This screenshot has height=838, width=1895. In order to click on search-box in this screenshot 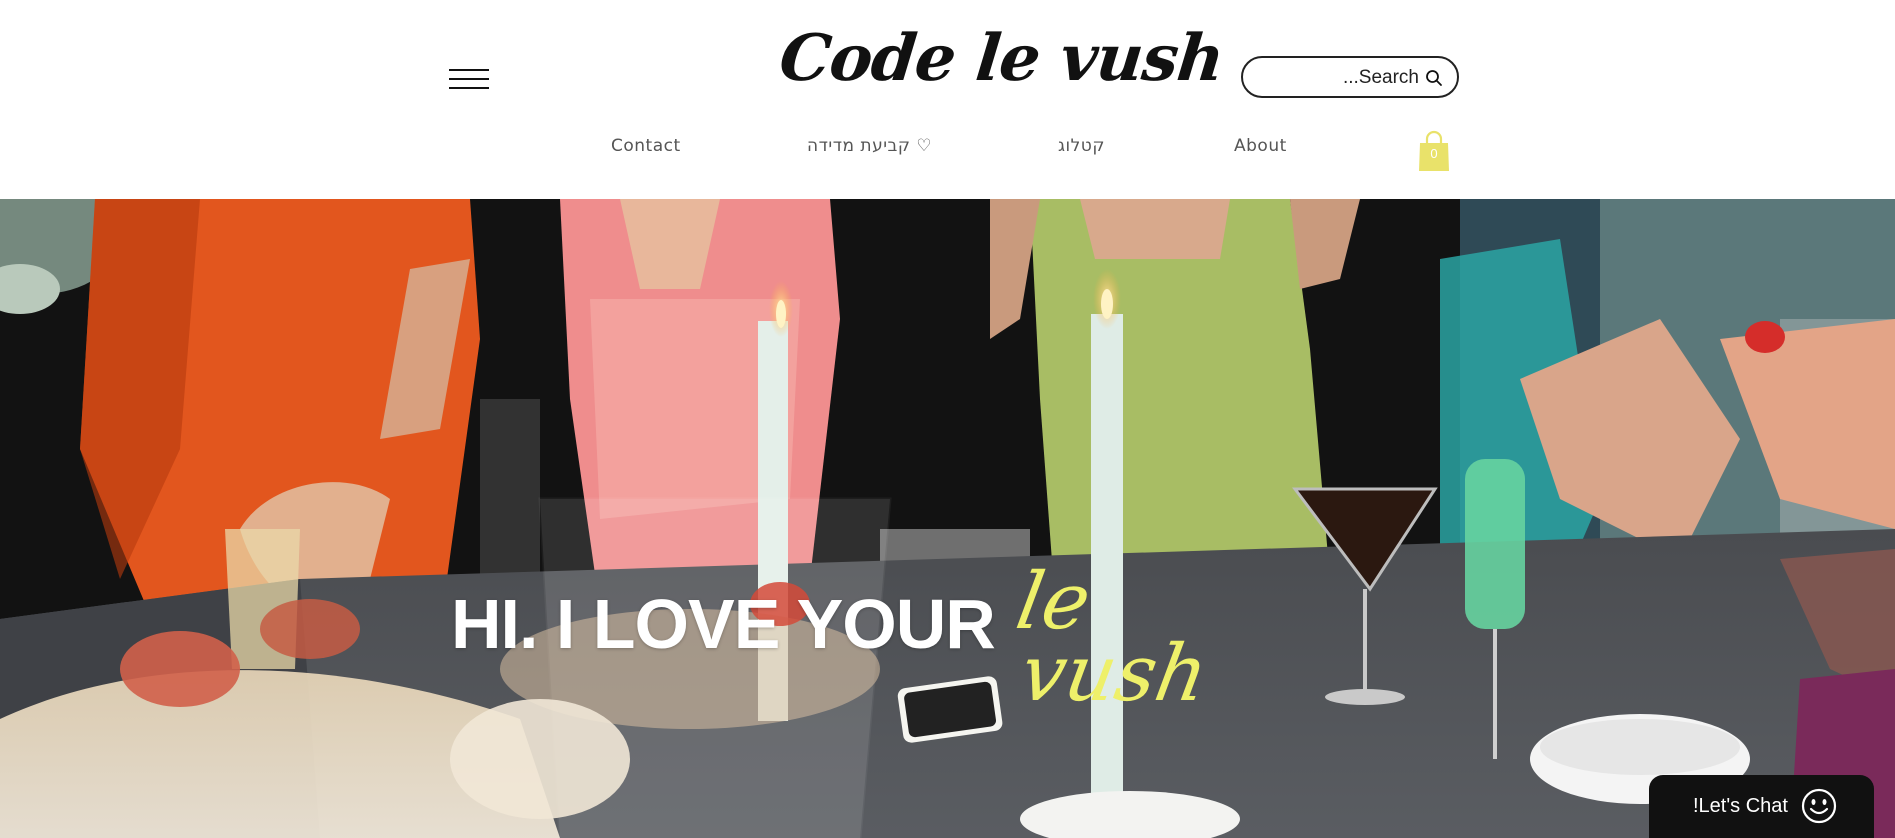, I will do `click(1350, 77)`.